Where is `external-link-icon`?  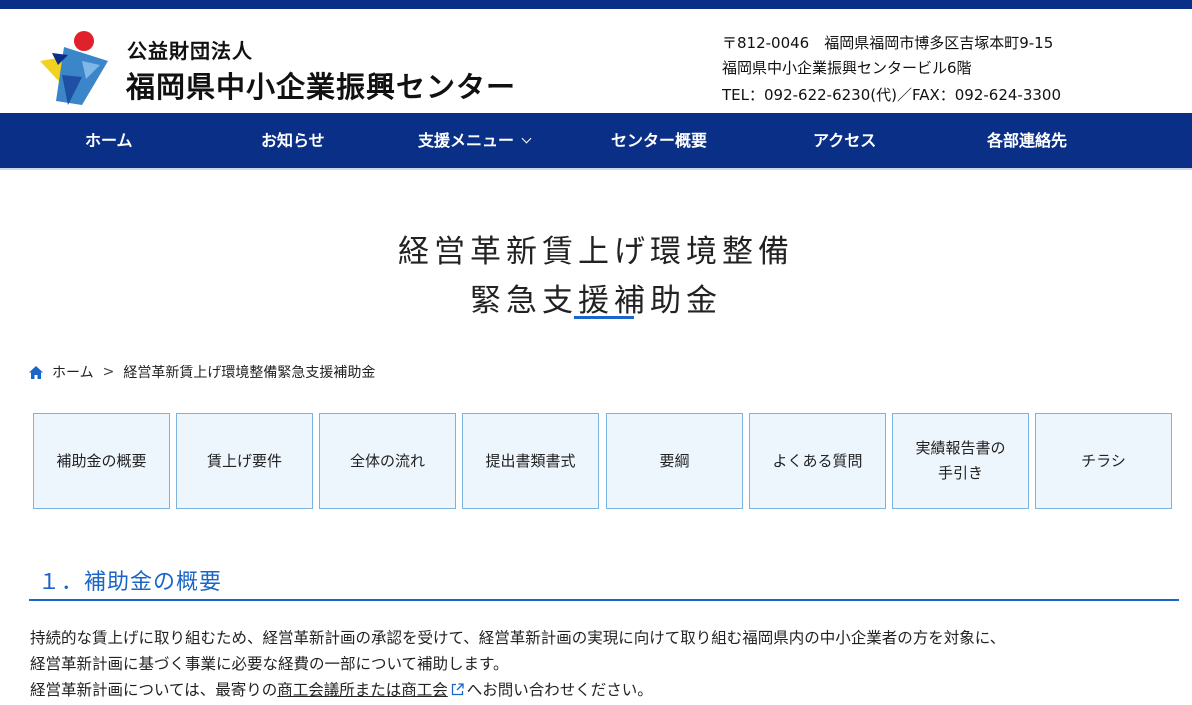
external-link-icon is located at coordinates (457, 689).